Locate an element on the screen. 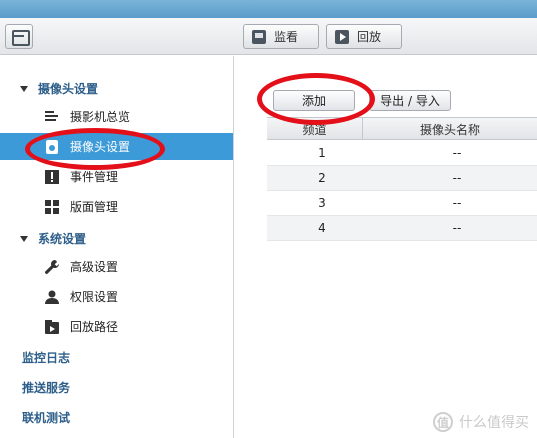  user-icon is located at coordinates (52, 297).